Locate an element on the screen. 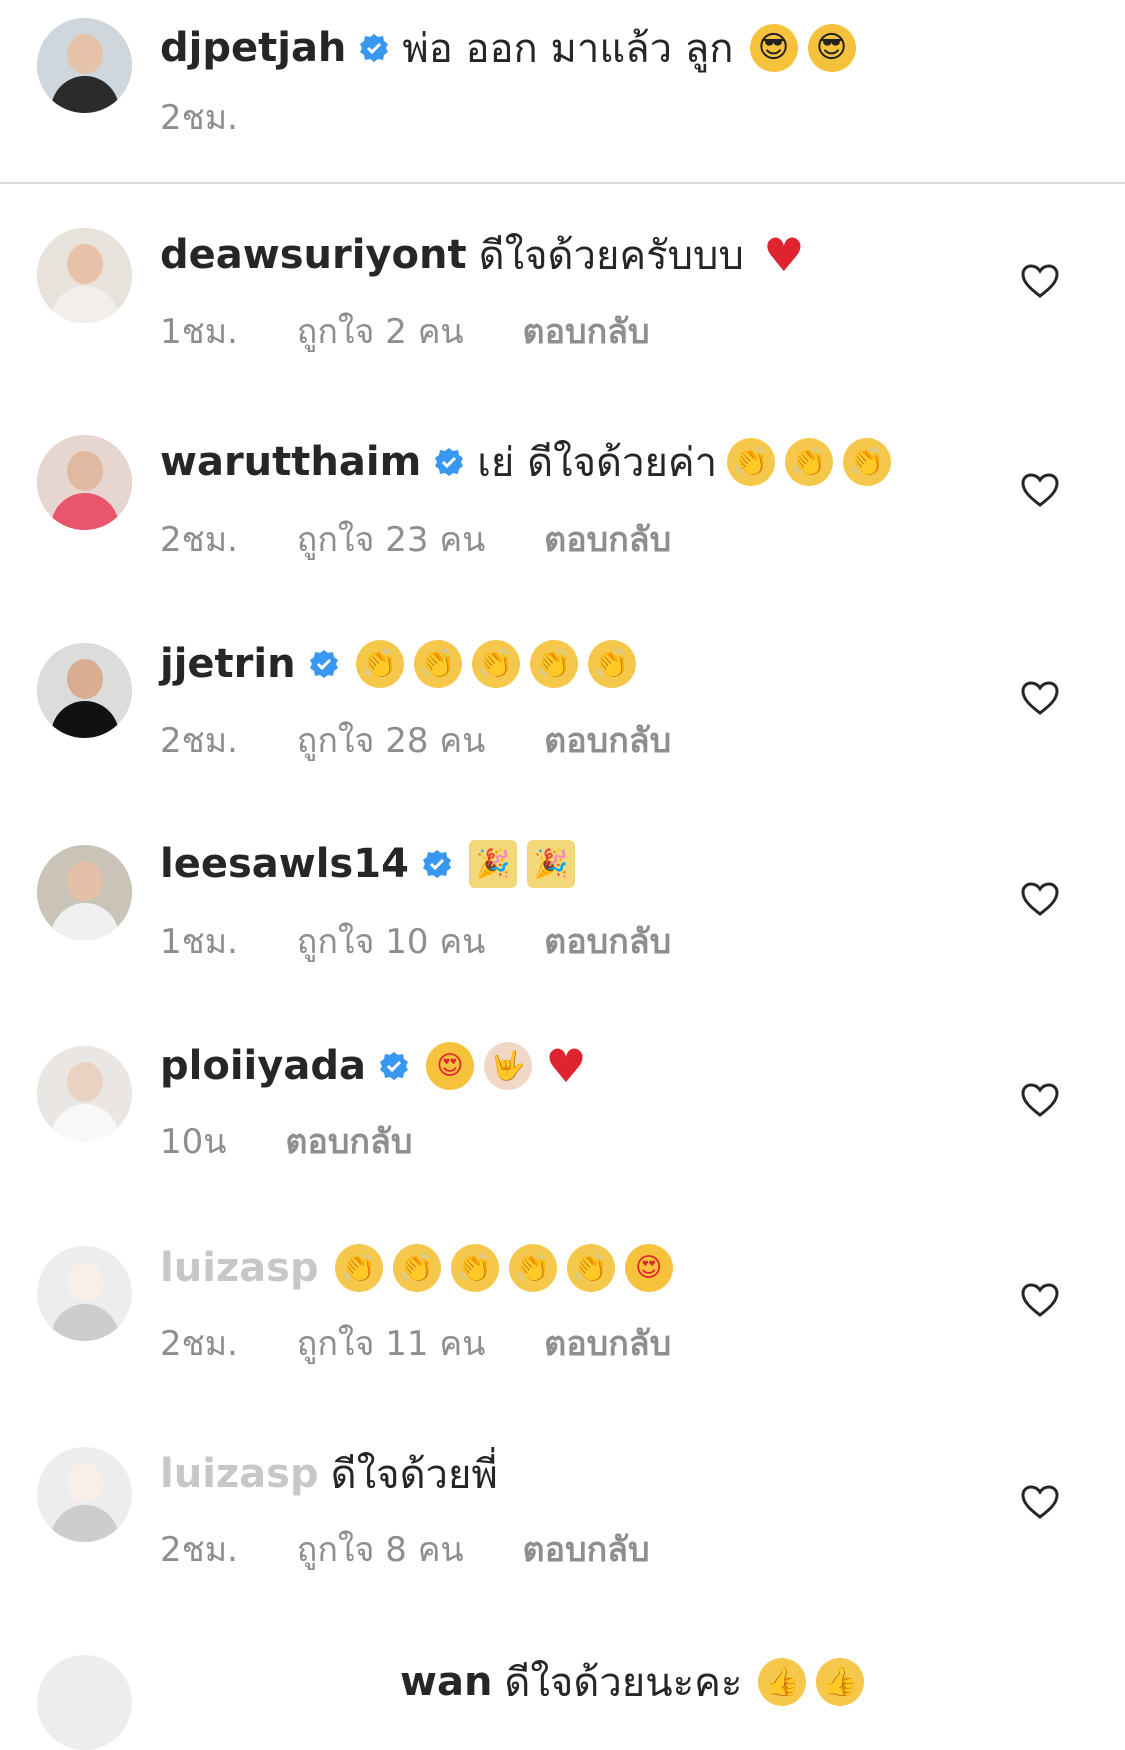  likes-count: ถูกใจ 10 คน is located at coordinates (391, 941).